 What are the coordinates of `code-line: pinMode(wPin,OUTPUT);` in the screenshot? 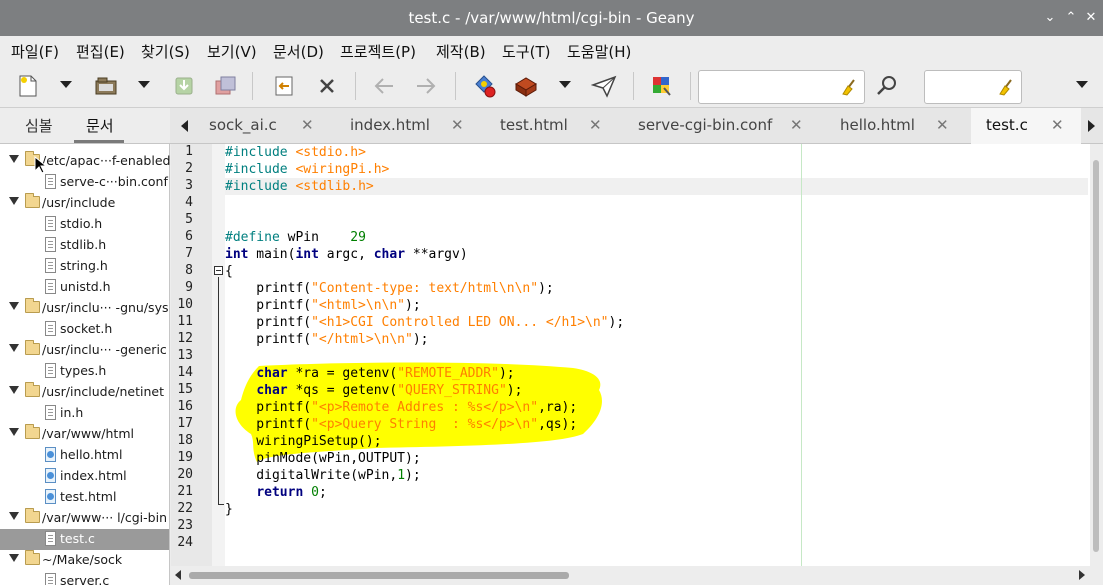 It's located at (322, 458).